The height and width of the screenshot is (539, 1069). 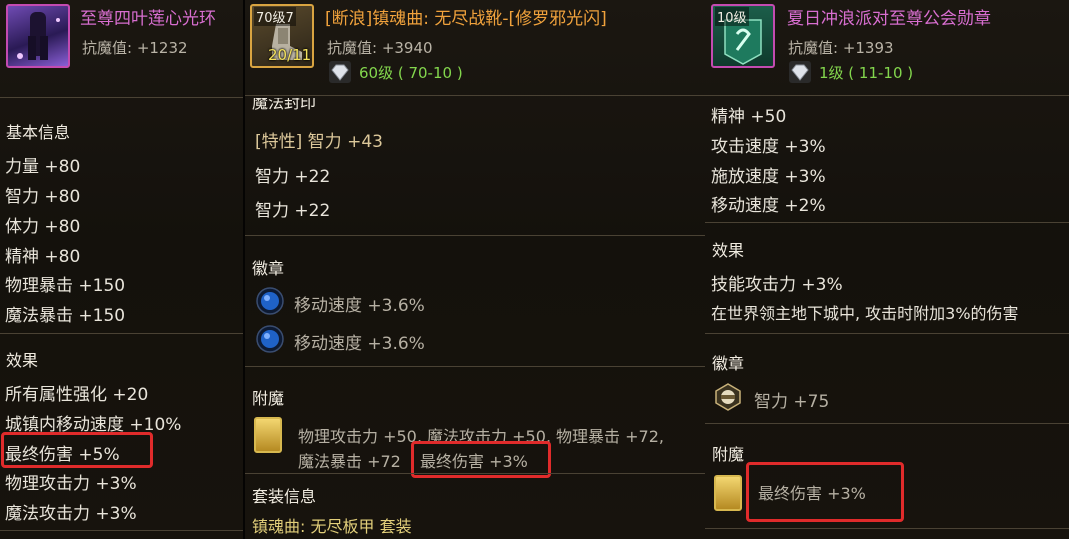 I want to click on effect-line: 所有属性强化 +20, so click(x=77, y=395).